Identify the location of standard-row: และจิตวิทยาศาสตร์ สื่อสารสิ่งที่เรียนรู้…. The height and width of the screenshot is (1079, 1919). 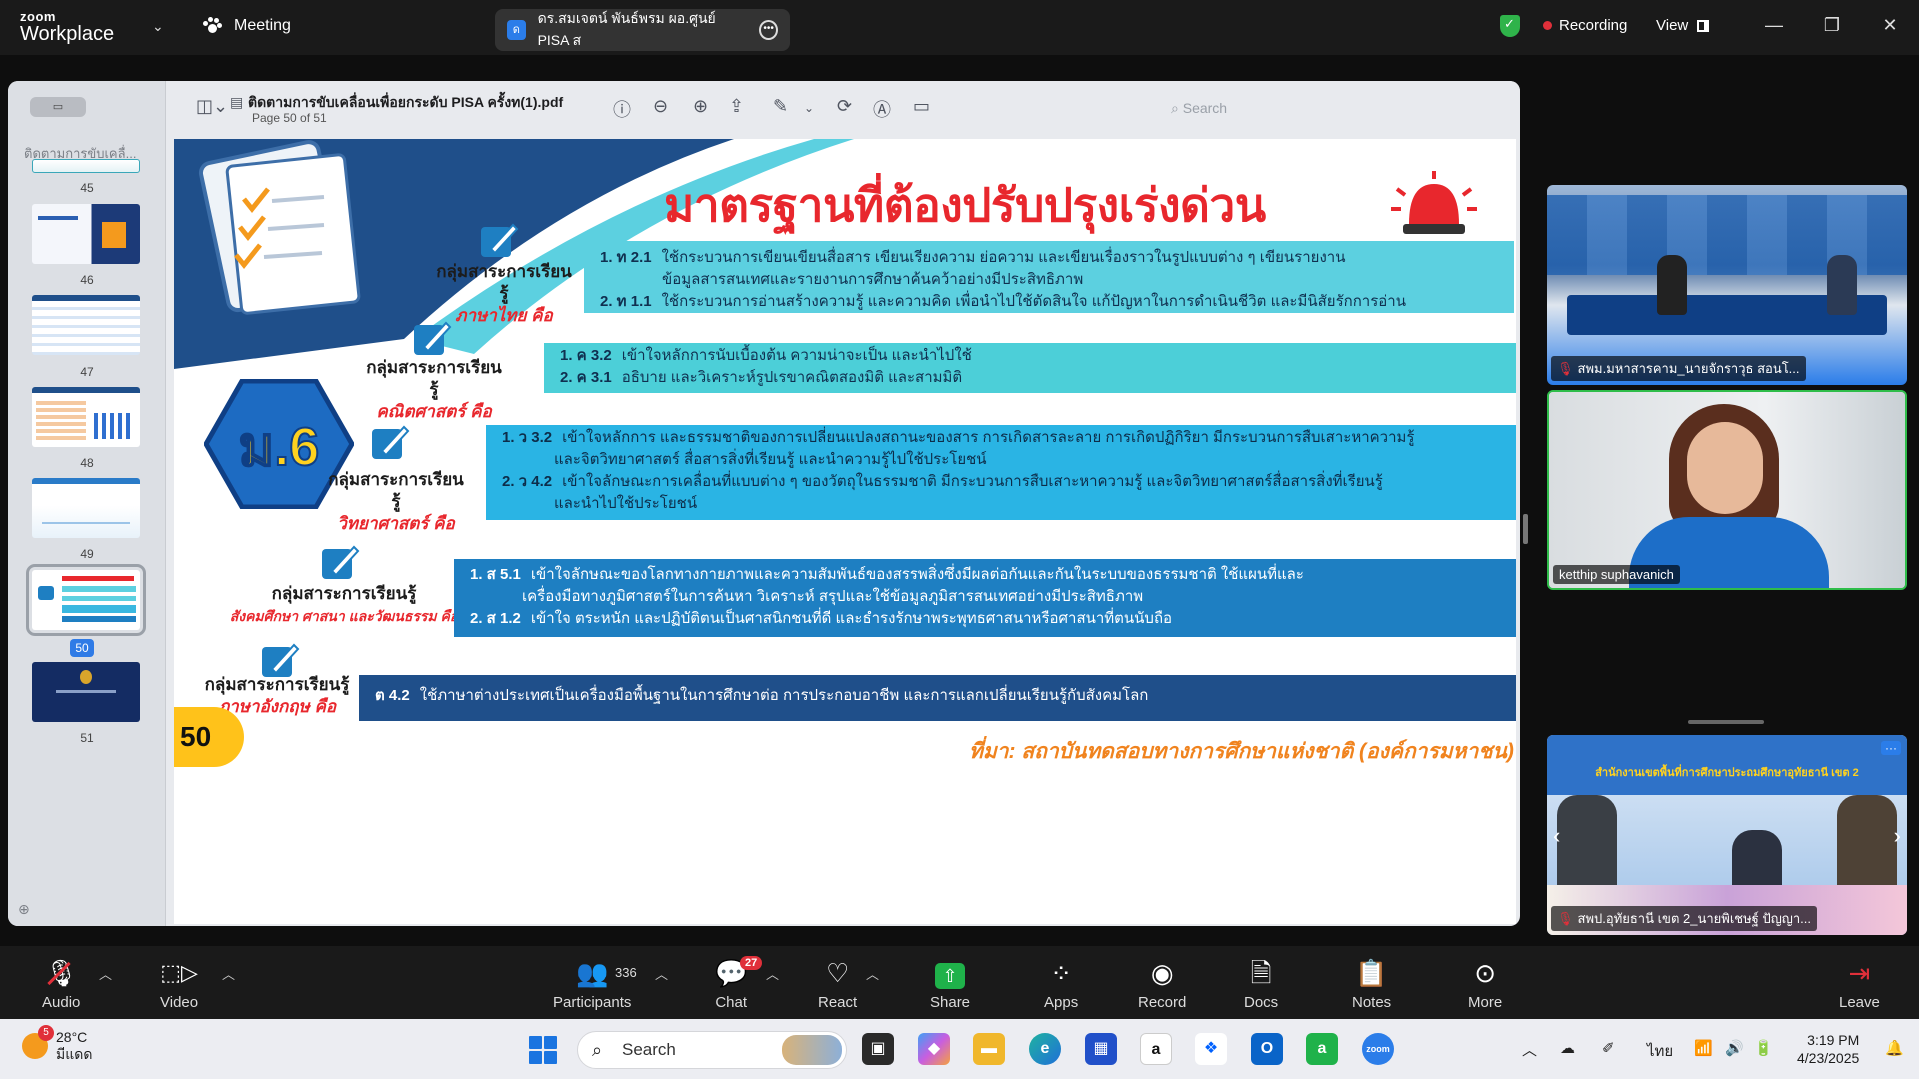
(770, 459).